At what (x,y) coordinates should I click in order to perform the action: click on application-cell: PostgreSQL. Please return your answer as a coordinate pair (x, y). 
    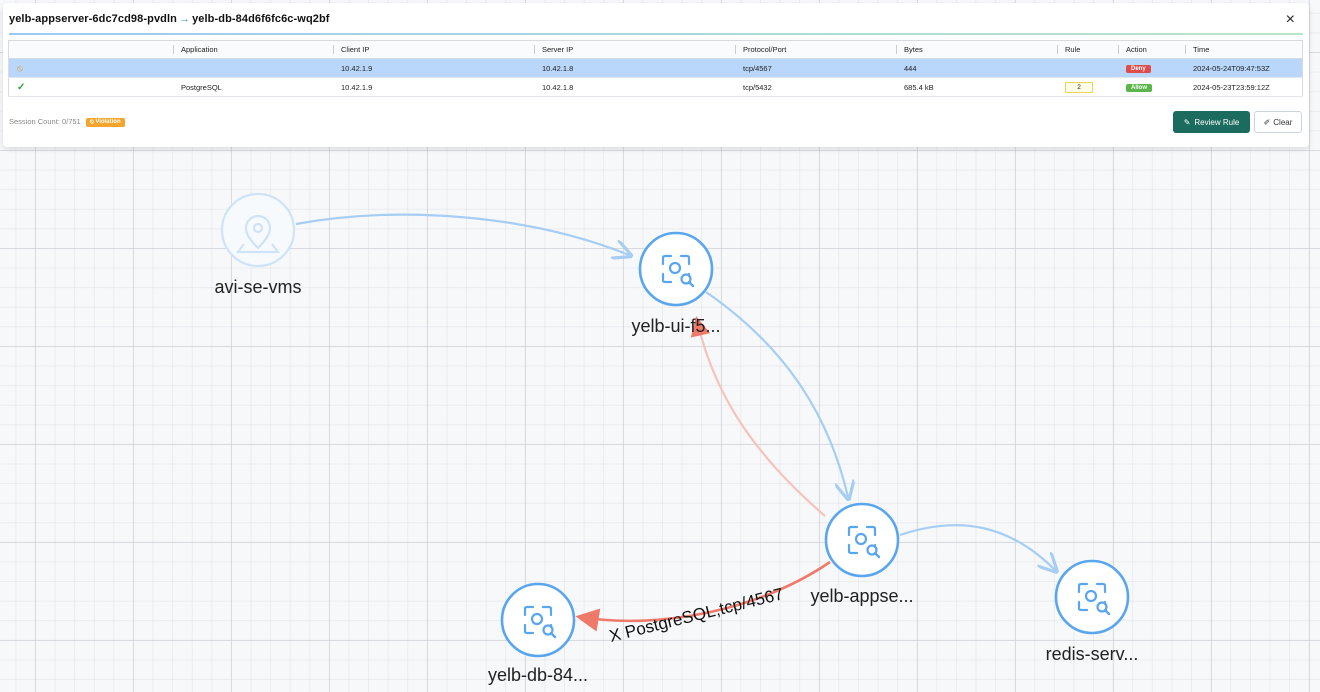
    Looking at the image, I should click on (253, 87).